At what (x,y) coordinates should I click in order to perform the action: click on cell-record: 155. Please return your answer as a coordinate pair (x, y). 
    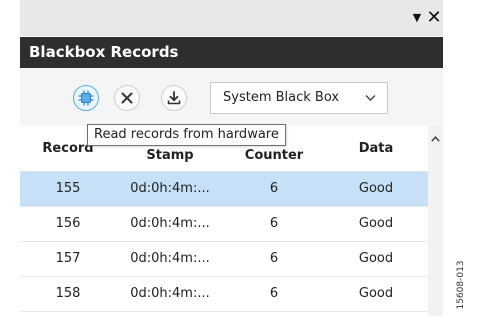
    Looking at the image, I should click on (68, 188).